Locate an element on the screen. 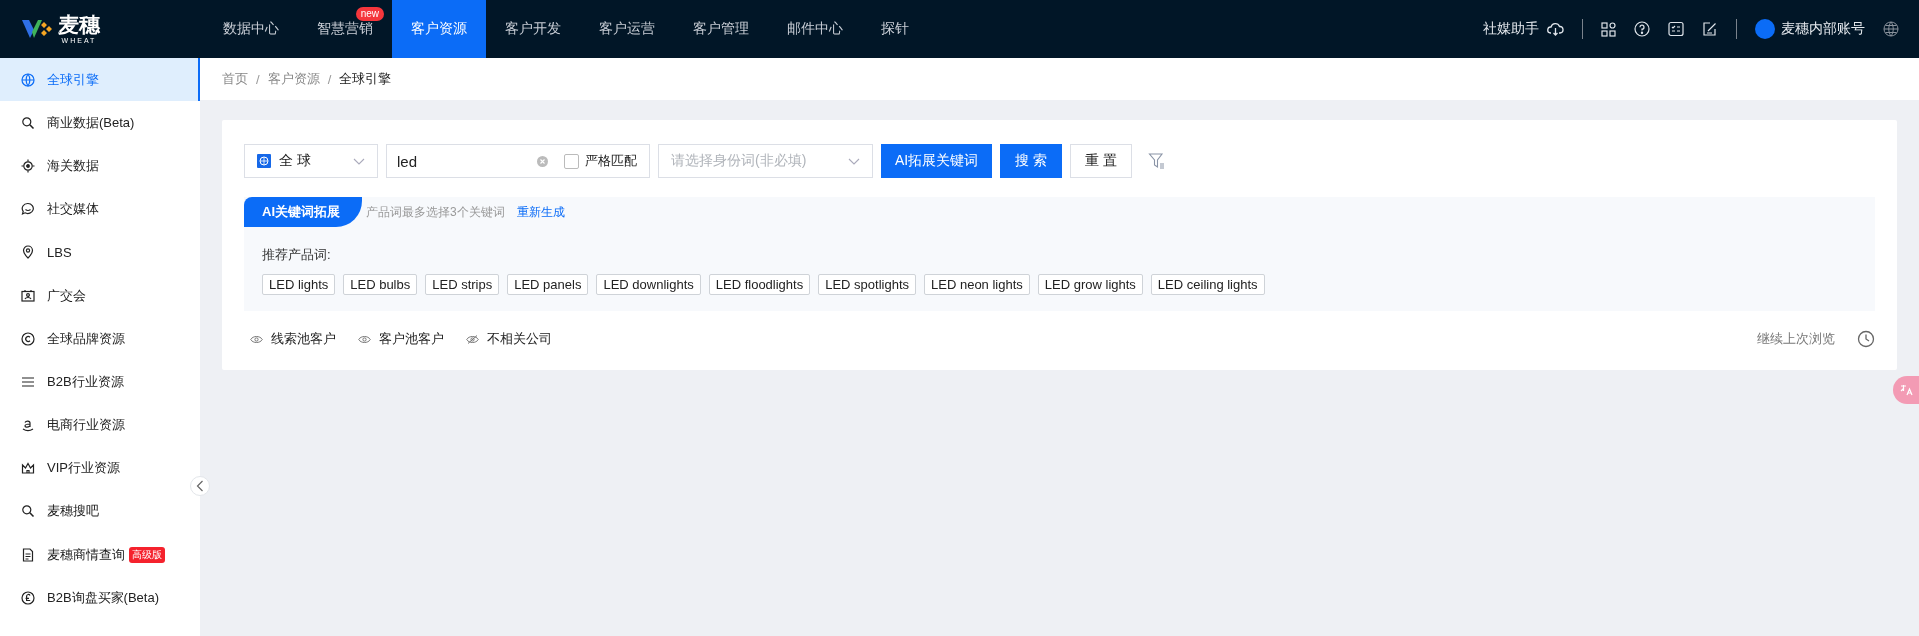 Image resolution: width=1919 pixels, height=636 pixels. copyright-icon is located at coordinates (28, 338).